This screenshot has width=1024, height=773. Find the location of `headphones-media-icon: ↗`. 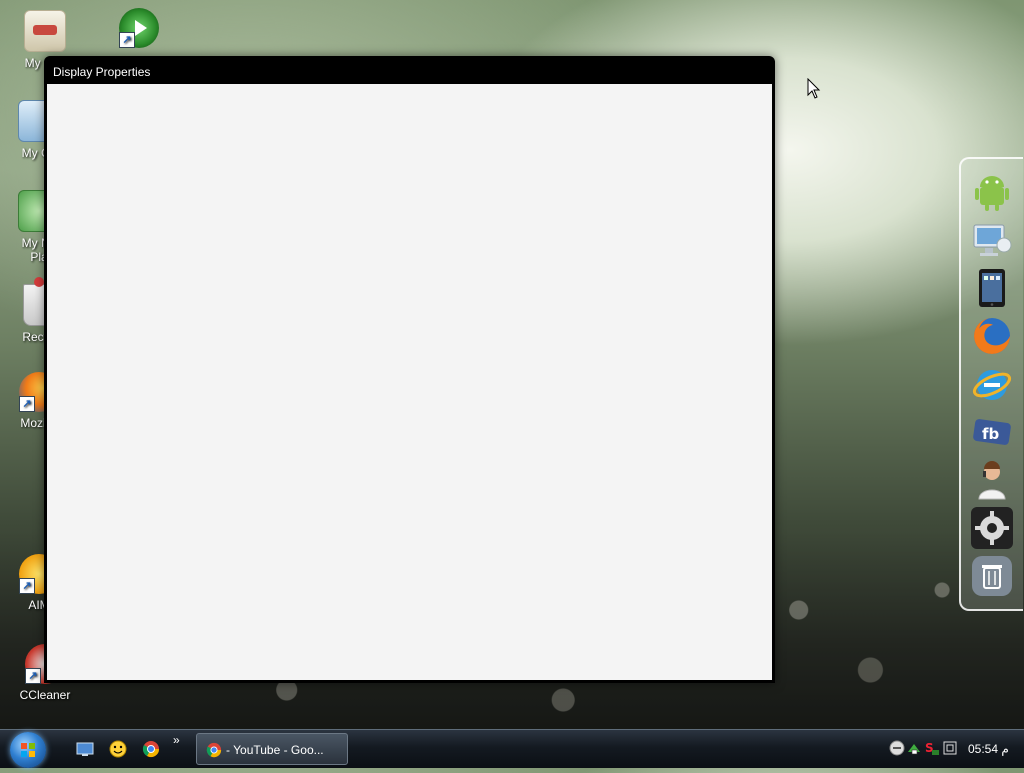

headphones-media-icon: ↗ is located at coordinates (139, 28).